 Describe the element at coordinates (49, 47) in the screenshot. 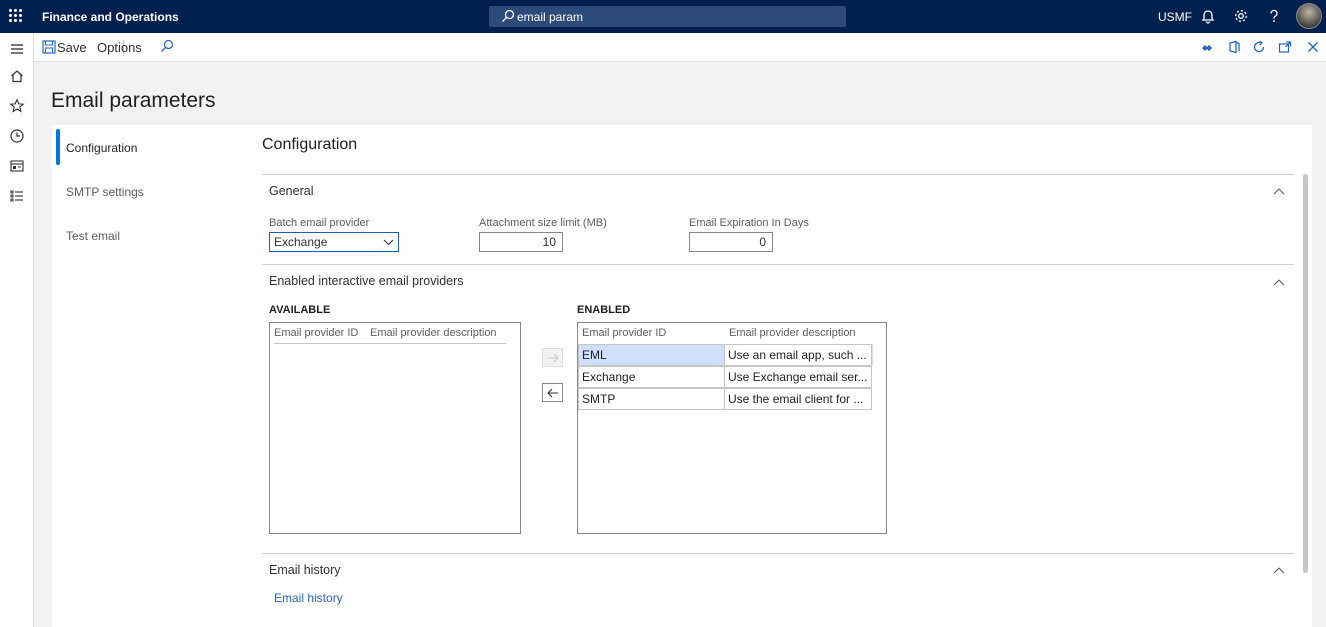

I see `save-icon` at that location.